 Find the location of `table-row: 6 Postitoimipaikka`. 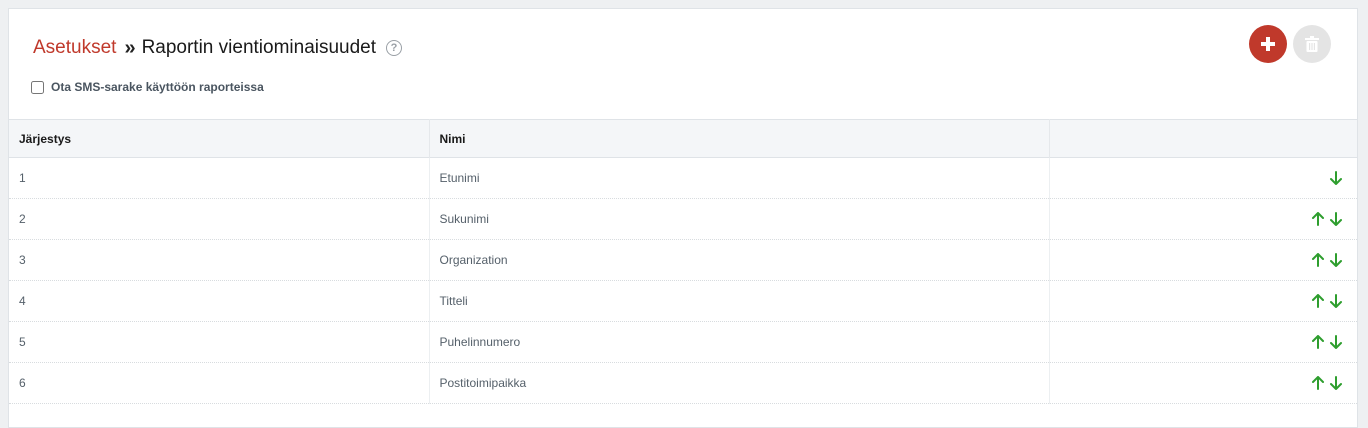

table-row: 6 Postitoimipaikka is located at coordinates (683, 383).